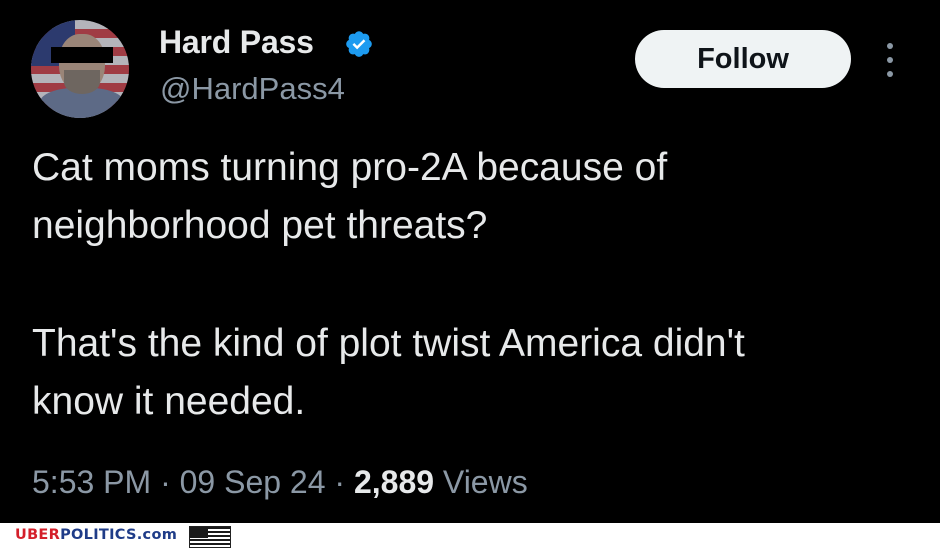  What do you see at coordinates (82, 55) in the screenshot?
I see `avatar-censor-bar` at bounding box center [82, 55].